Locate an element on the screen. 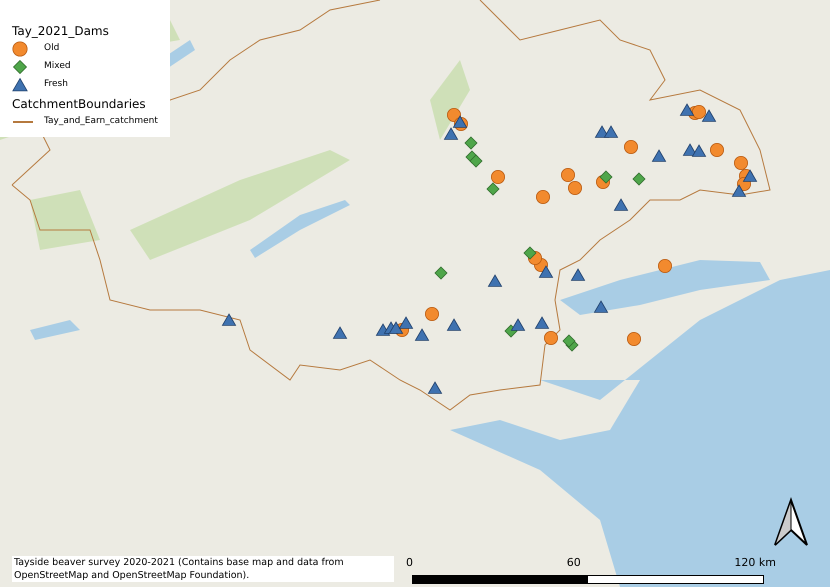  legend-title: Tay_2021_Dams is located at coordinates (61, 31).